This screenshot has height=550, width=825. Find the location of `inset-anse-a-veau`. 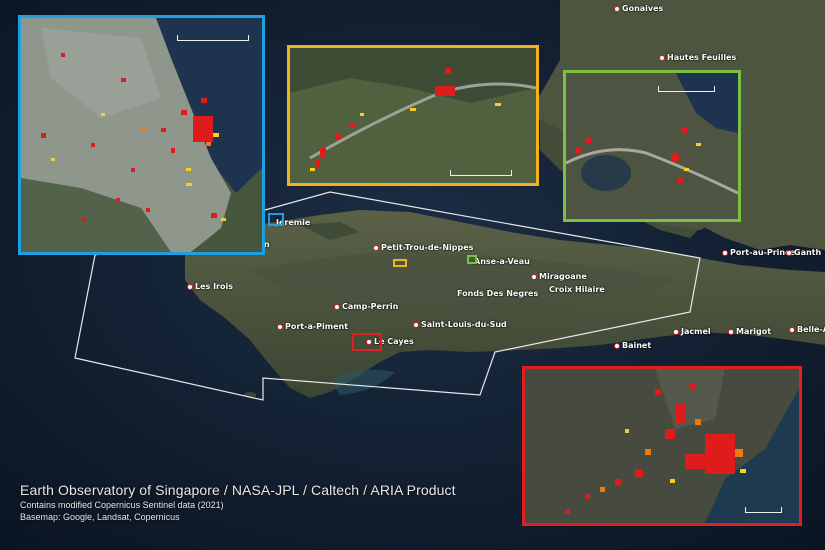

inset-anse-a-veau is located at coordinates (652, 146).